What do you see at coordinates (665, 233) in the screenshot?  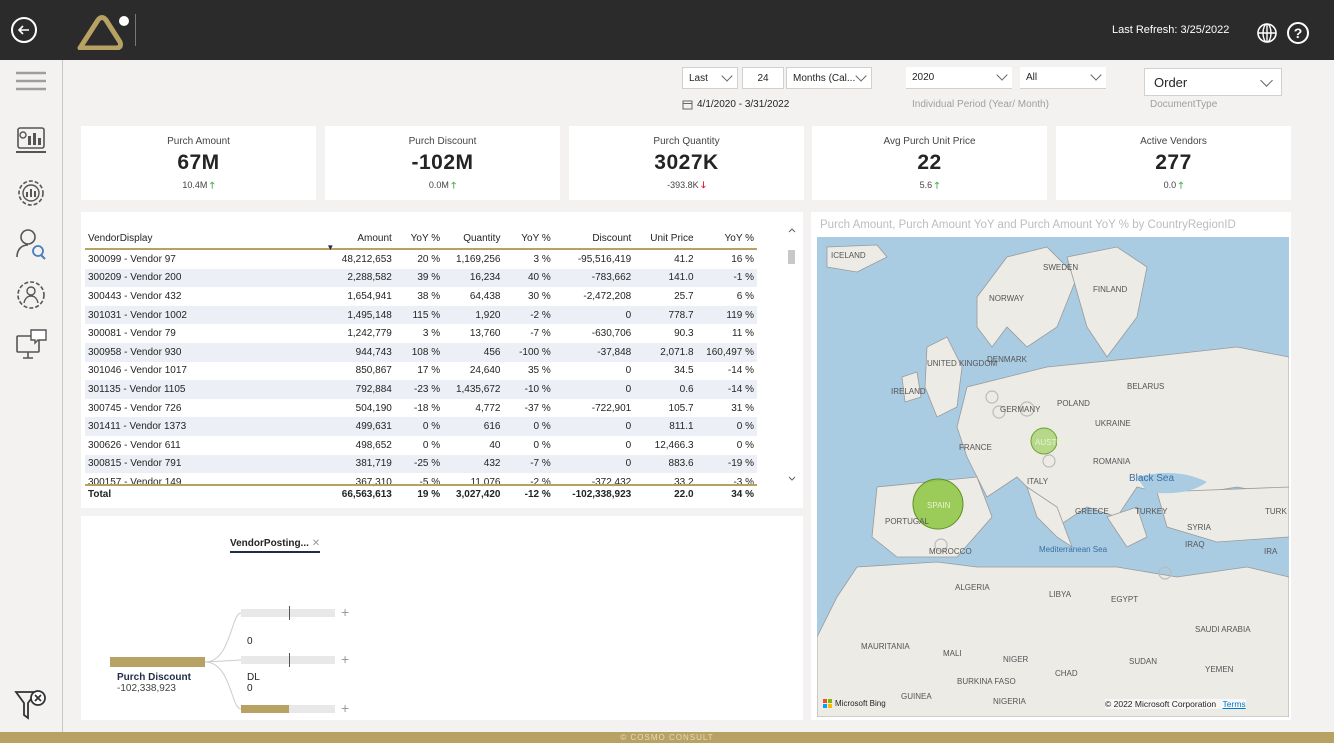 I see `column-header: Unit Price` at bounding box center [665, 233].